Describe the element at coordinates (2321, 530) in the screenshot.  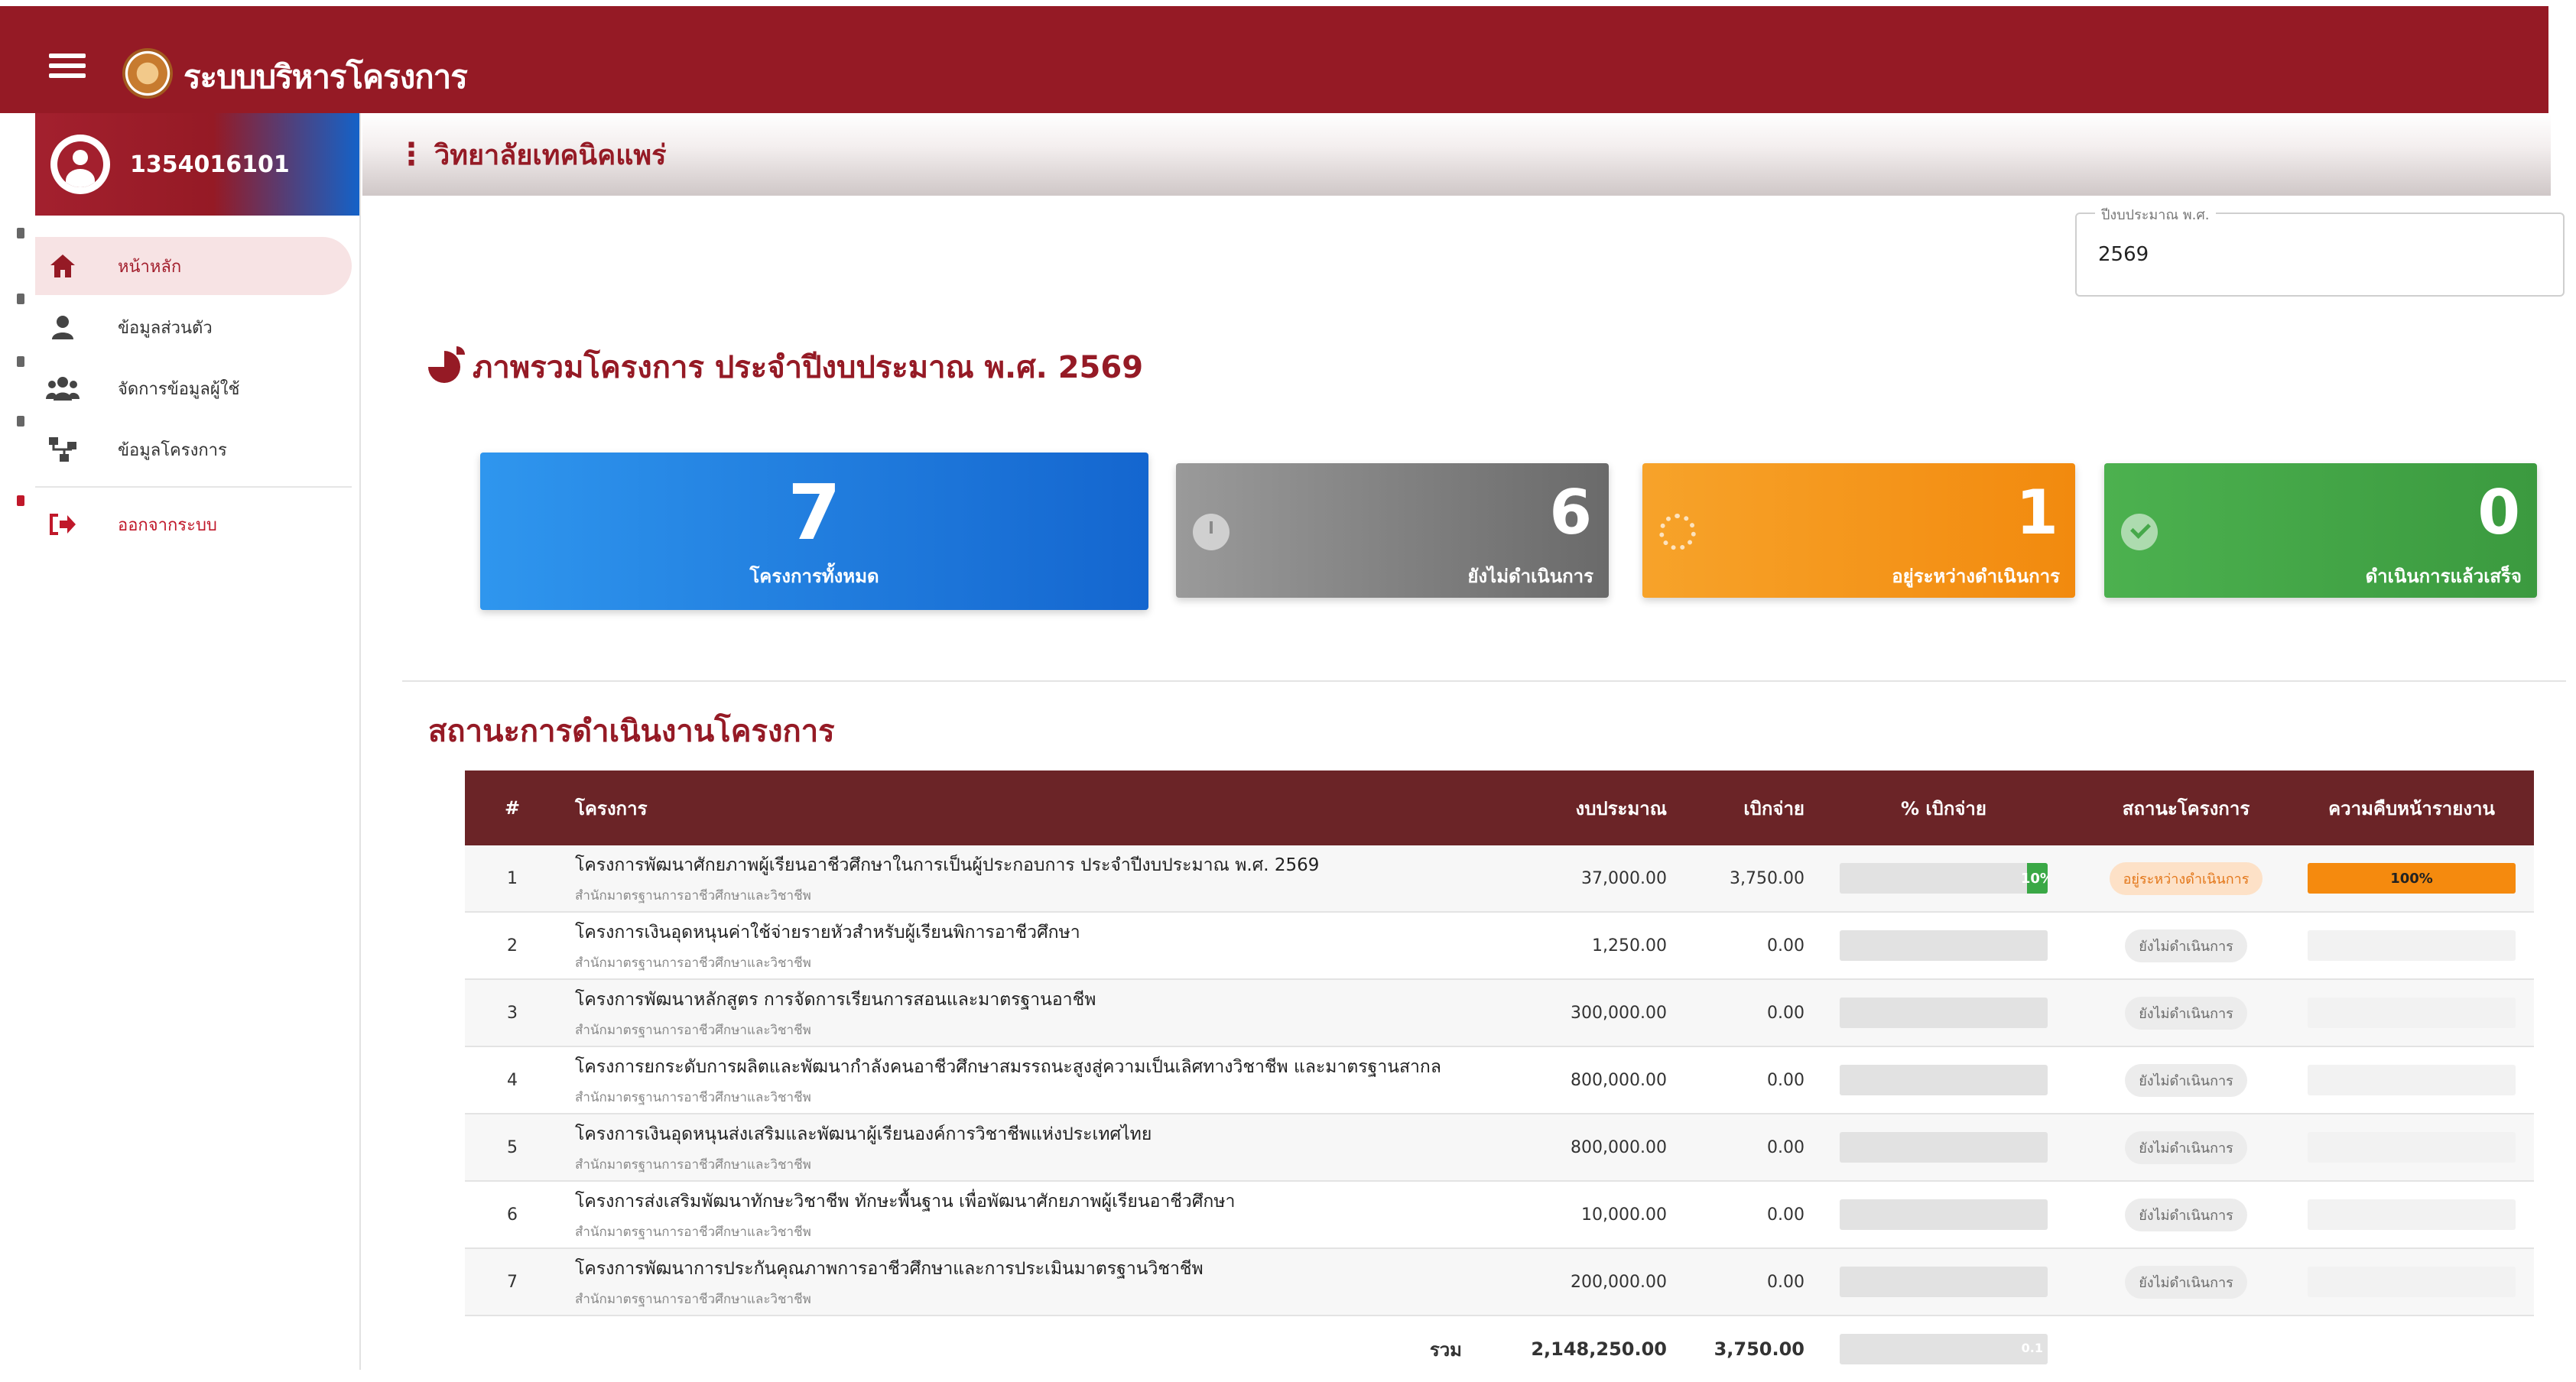
I see `card-completed: 0 ดำเนินการแล้วเสร็จ` at that location.